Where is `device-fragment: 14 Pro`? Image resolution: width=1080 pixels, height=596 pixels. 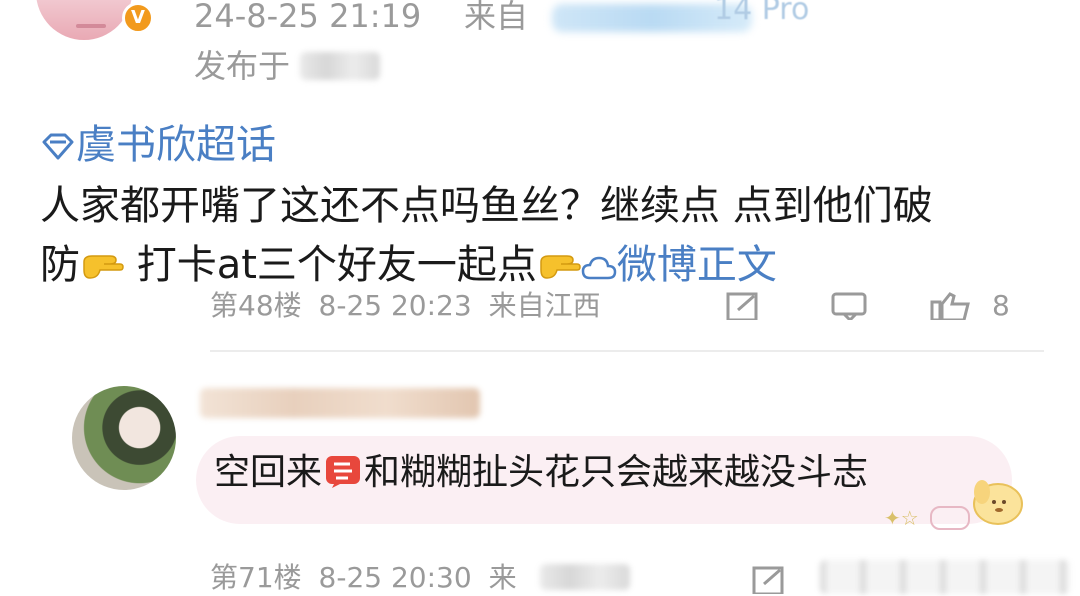
device-fragment: 14 Pro is located at coordinates (762, 13).